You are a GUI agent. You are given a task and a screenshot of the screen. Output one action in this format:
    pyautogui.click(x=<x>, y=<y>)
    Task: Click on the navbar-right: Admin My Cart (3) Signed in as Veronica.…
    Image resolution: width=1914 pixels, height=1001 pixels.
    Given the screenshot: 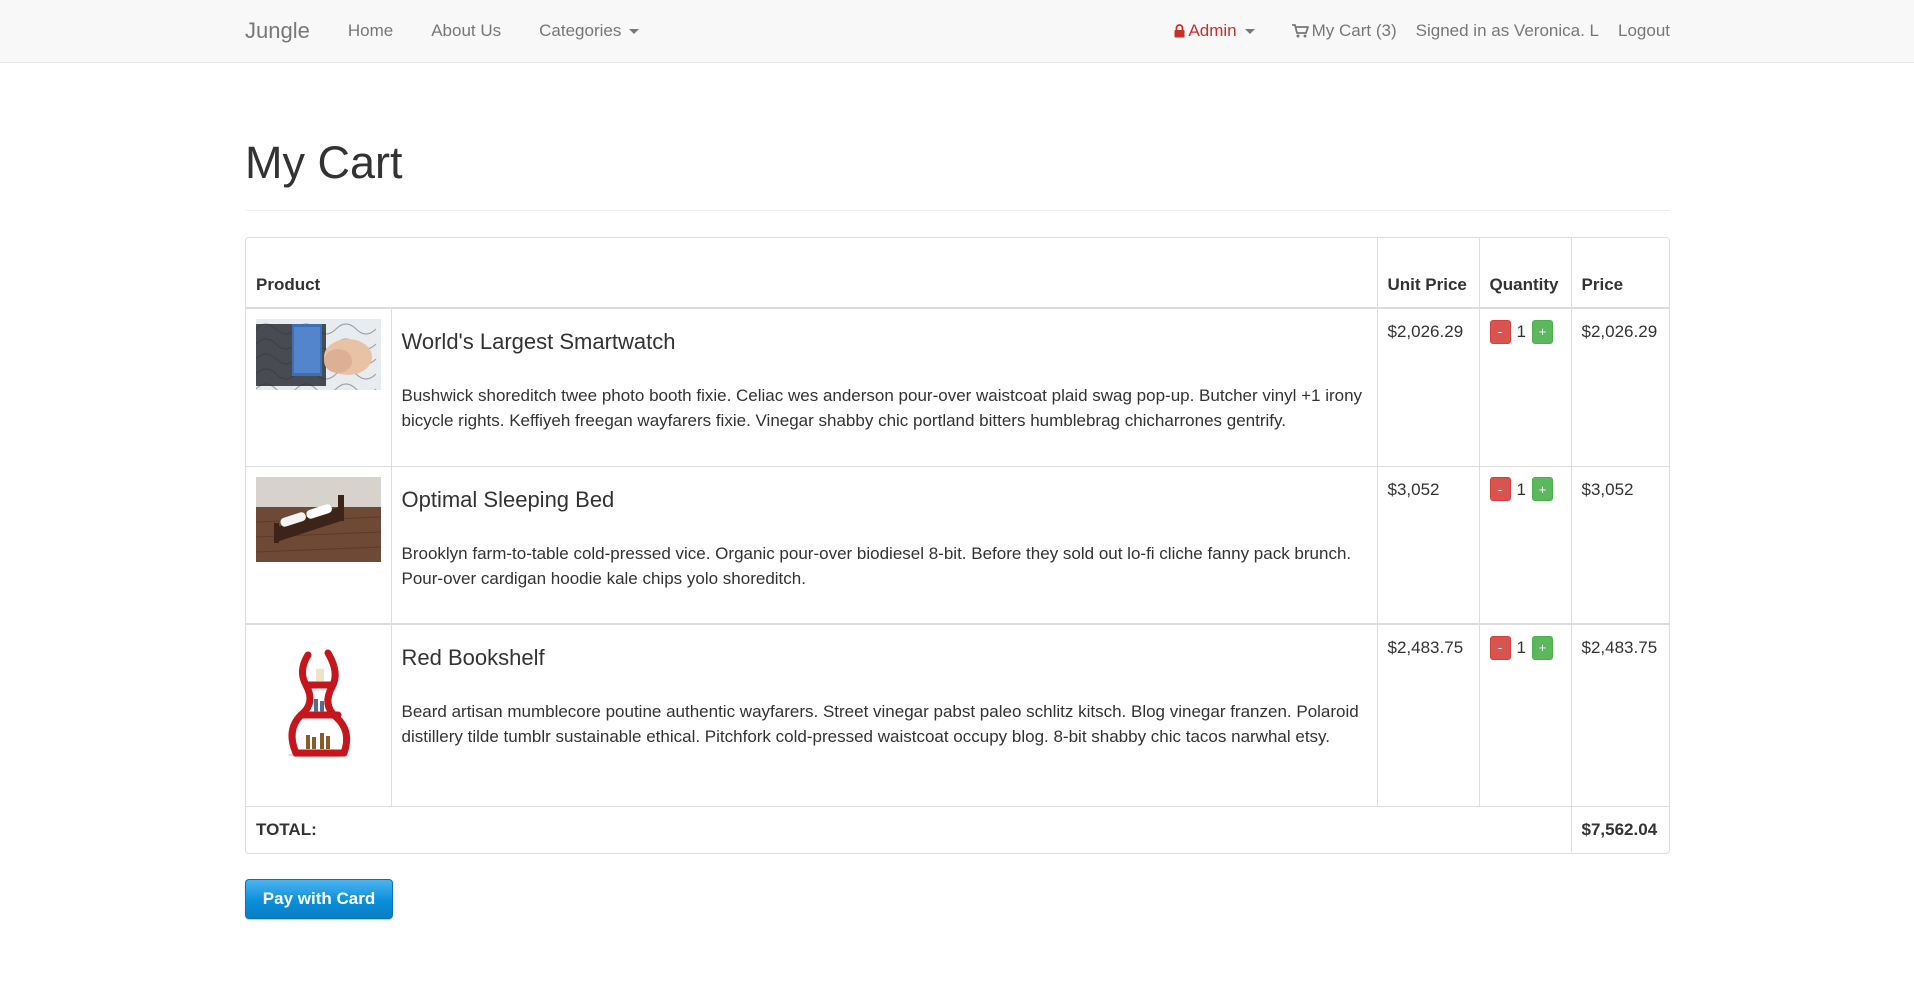 What is the action you would take?
    pyautogui.click(x=1422, y=31)
    